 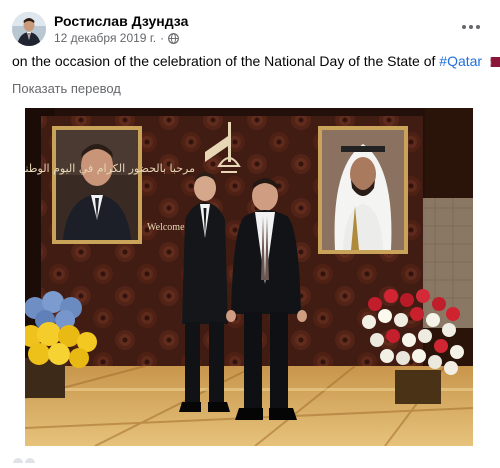 I want to click on author-avatar, so click(x=29, y=29).